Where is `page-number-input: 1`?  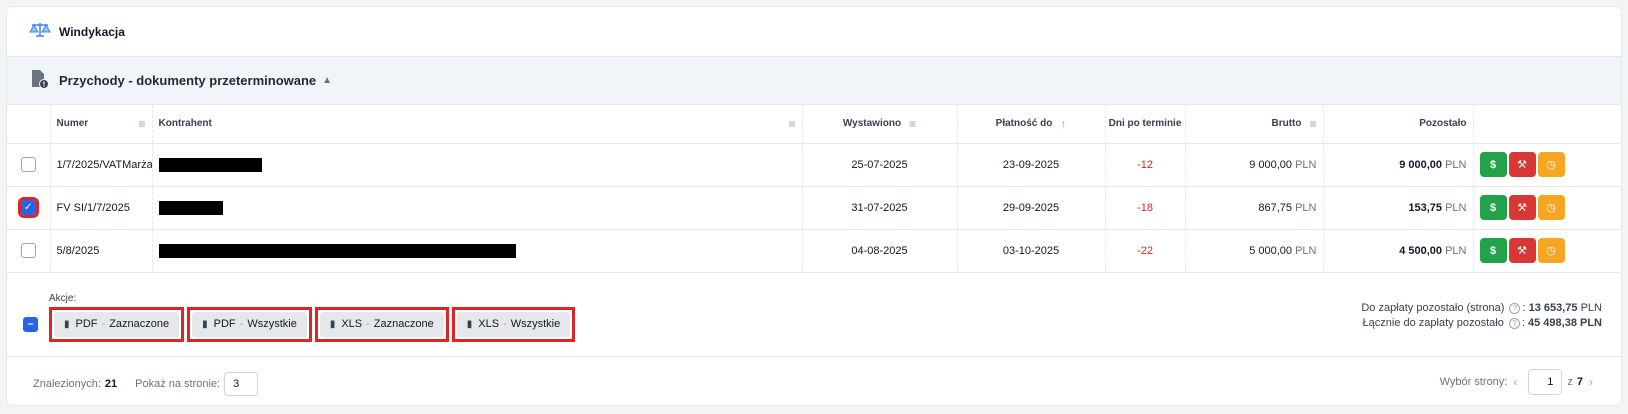
page-number-input: 1 is located at coordinates (1545, 381).